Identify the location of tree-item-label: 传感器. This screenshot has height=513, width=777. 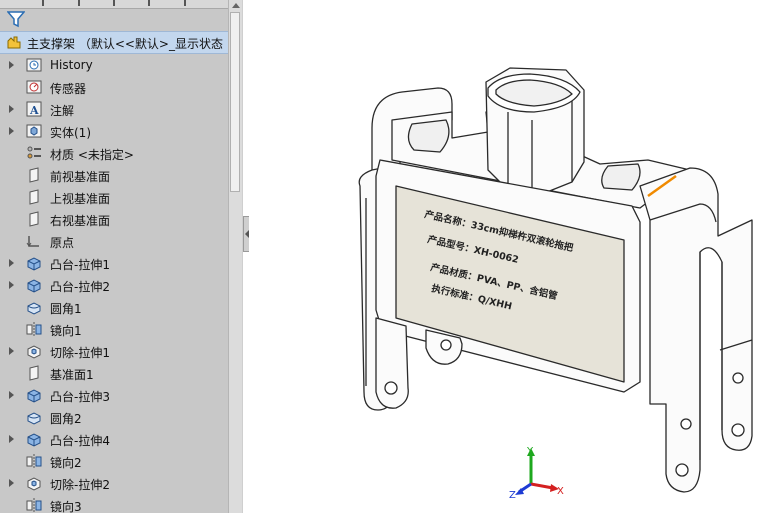
(68, 89).